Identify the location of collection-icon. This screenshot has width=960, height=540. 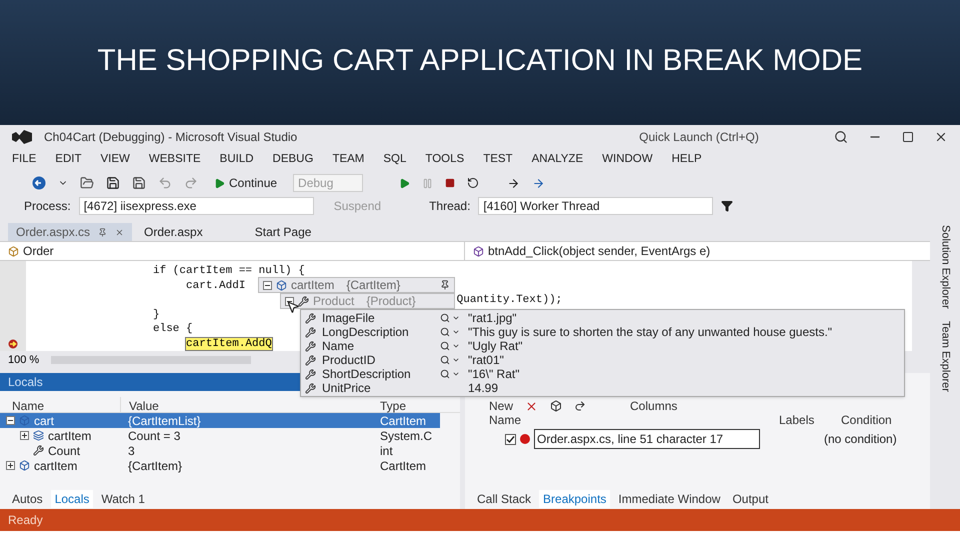
(38, 435).